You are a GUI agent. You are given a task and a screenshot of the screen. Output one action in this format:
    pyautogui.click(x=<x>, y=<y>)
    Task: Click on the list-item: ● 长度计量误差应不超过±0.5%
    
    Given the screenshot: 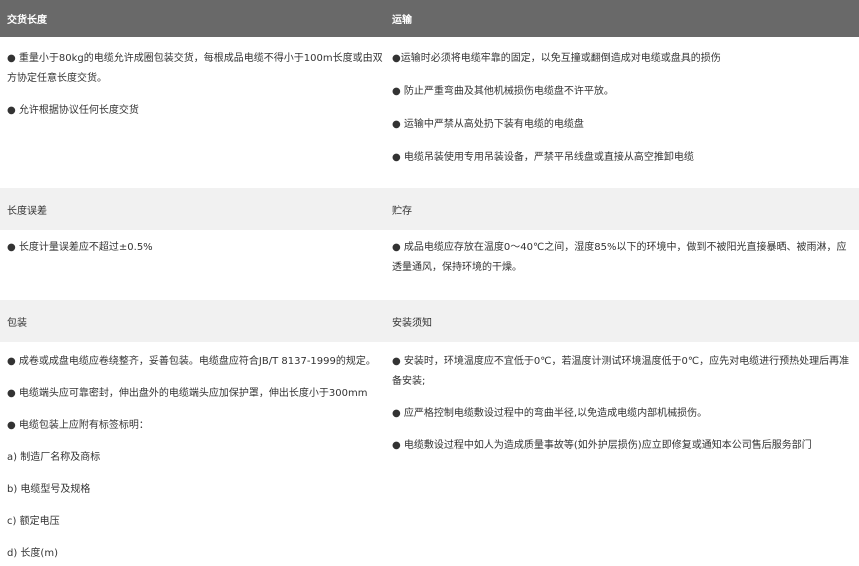 What is the action you would take?
    pyautogui.click(x=80, y=247)
    